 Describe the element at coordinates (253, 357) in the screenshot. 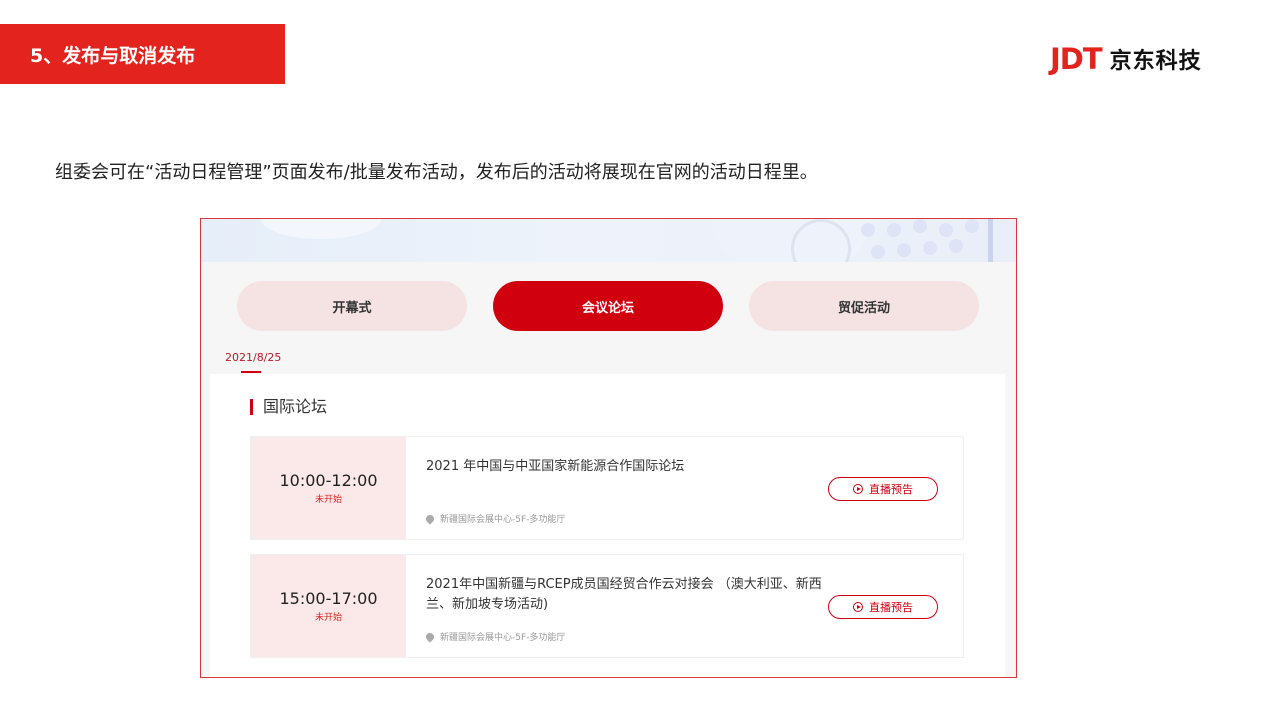

I see `date-tab: 2021/8/25` at that location.